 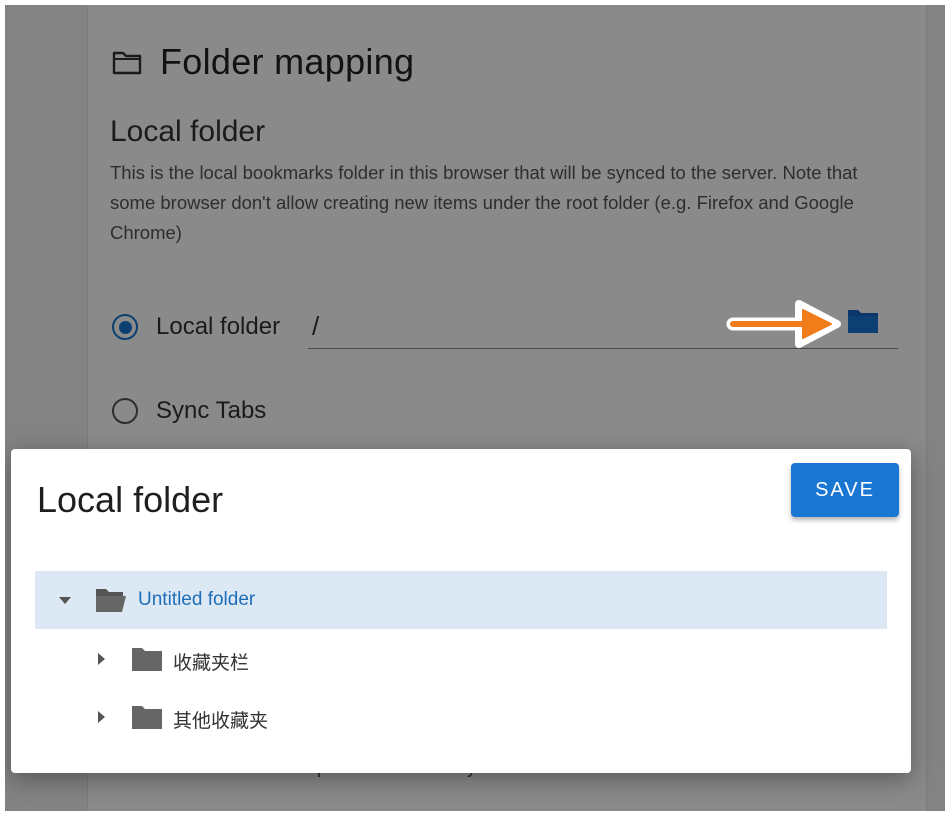 What do you see at coordinates (197, 599) in the screenshot?
I see `tree-item-label: Untitled folder` at bounding box center [197, 599].